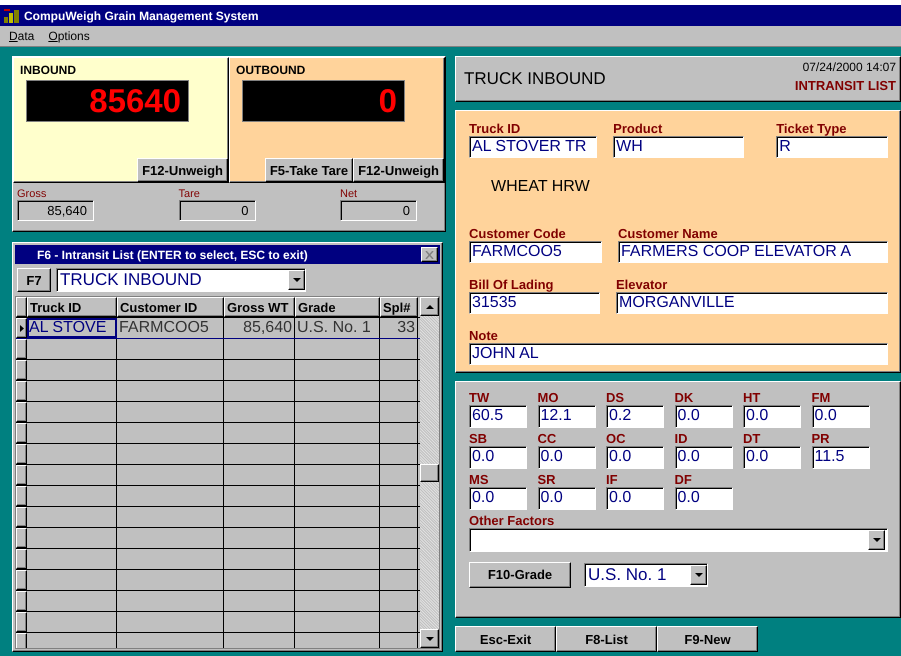  I want to click on text-field: AL STOVER TR, so click(533, 147).